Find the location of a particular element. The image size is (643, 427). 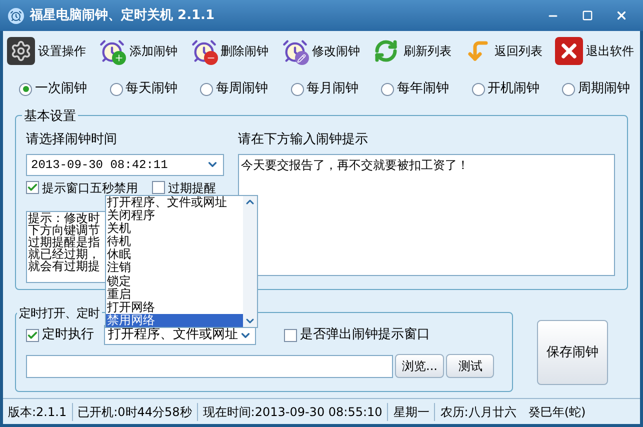

group-title: 定时打开、定时 is located at coordinates (59, 313).